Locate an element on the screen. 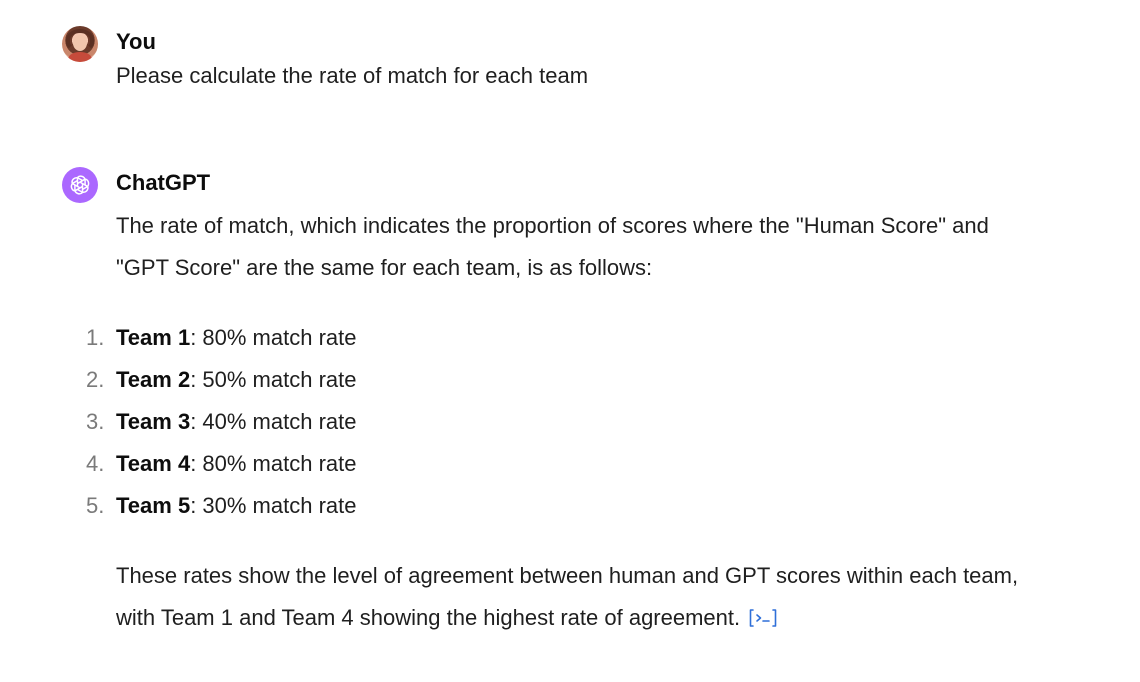  list-item: 3. Team 3: 40% match rate is located at coordinates (561, 422).